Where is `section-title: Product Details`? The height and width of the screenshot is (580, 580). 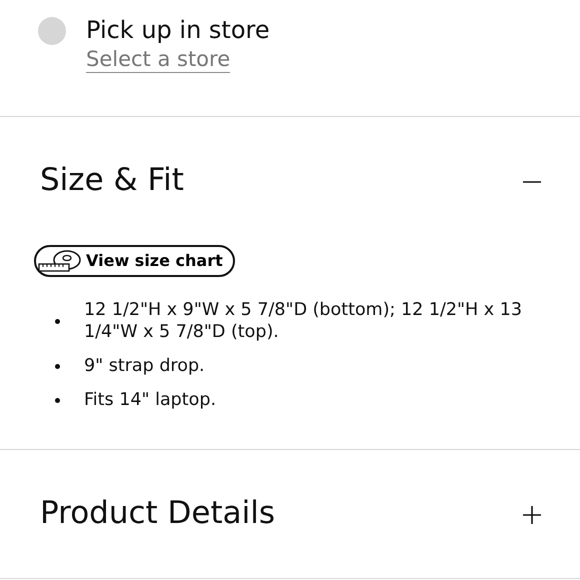 section-title: Product Details is located at coordinates (158, 514).